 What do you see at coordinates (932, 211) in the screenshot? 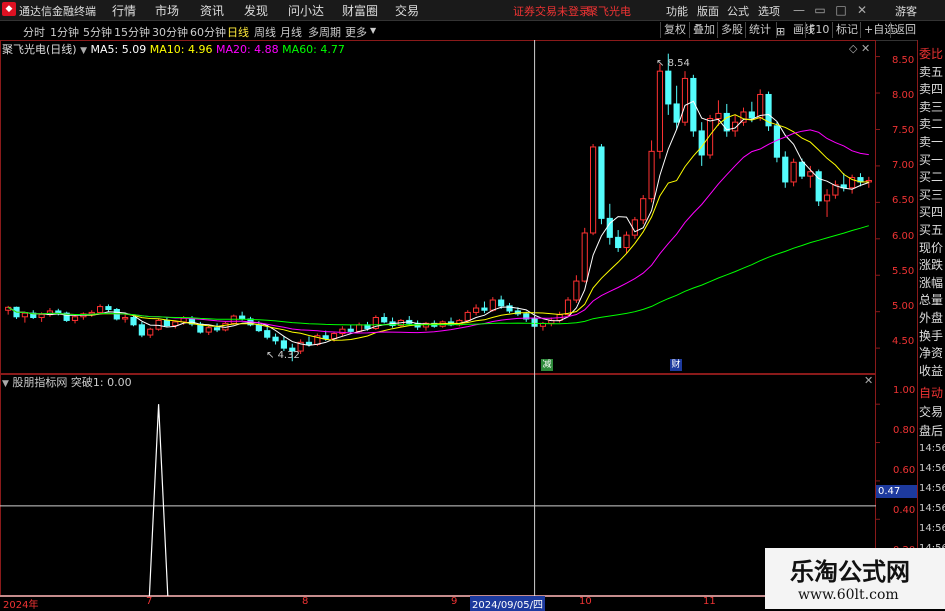
I see `side-panel-item: 买四` at bounding box center [932, 211].